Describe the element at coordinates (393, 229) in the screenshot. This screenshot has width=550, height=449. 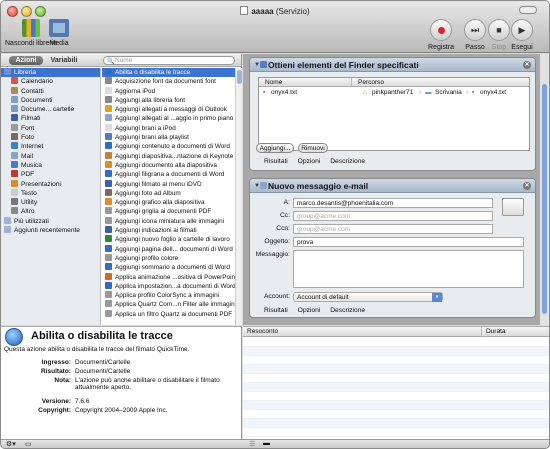
I see `bcc-field: group@acme.com` at that location.